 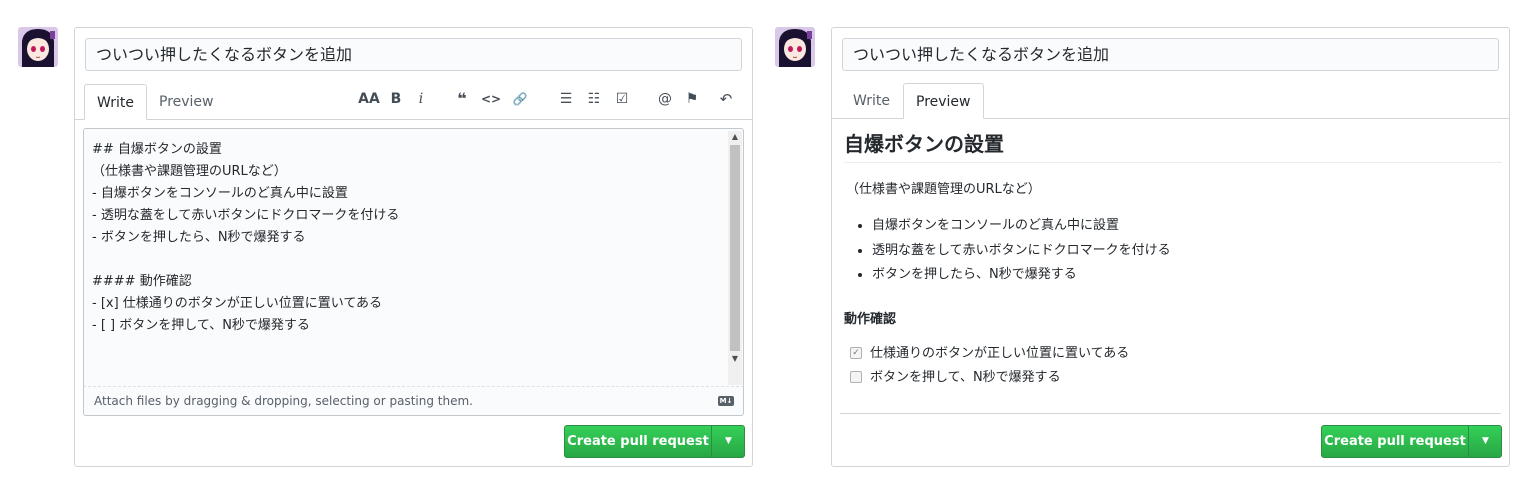 What do you see at coordinates (1021, 275) in the screenshot?
I see `list-item: ボタンを押したら、N秒で爆発する` at bounding box center [1021, 275].